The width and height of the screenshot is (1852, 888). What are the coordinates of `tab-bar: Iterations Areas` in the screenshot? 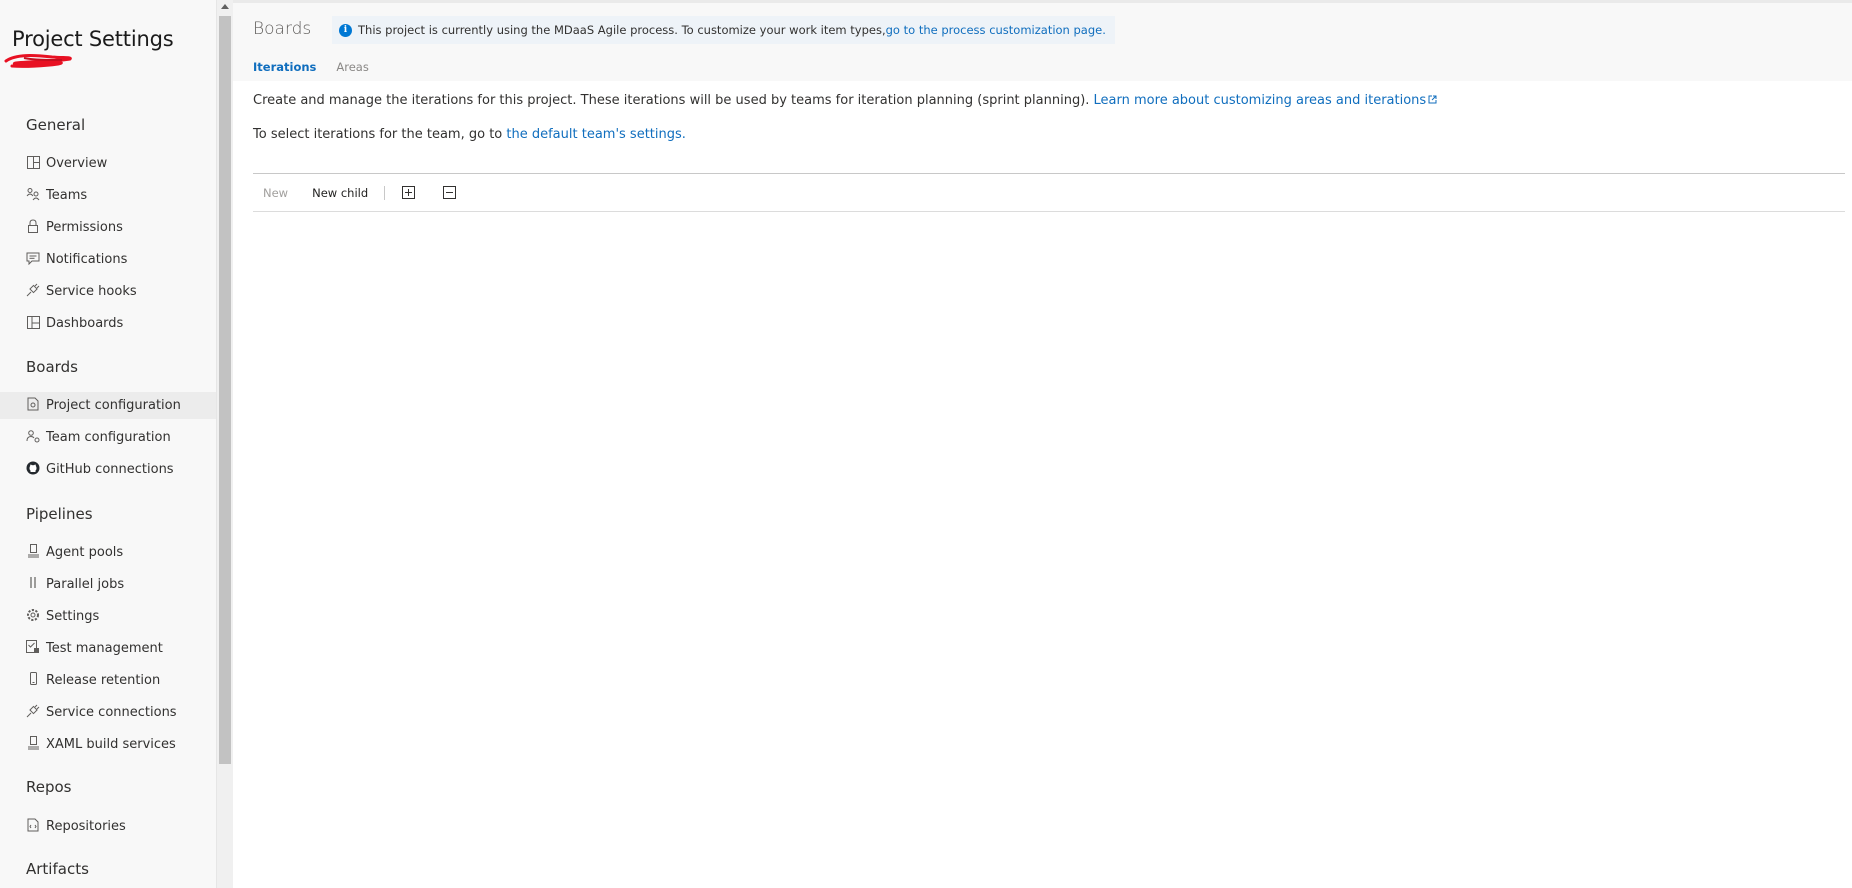 It's located at (321, 67).